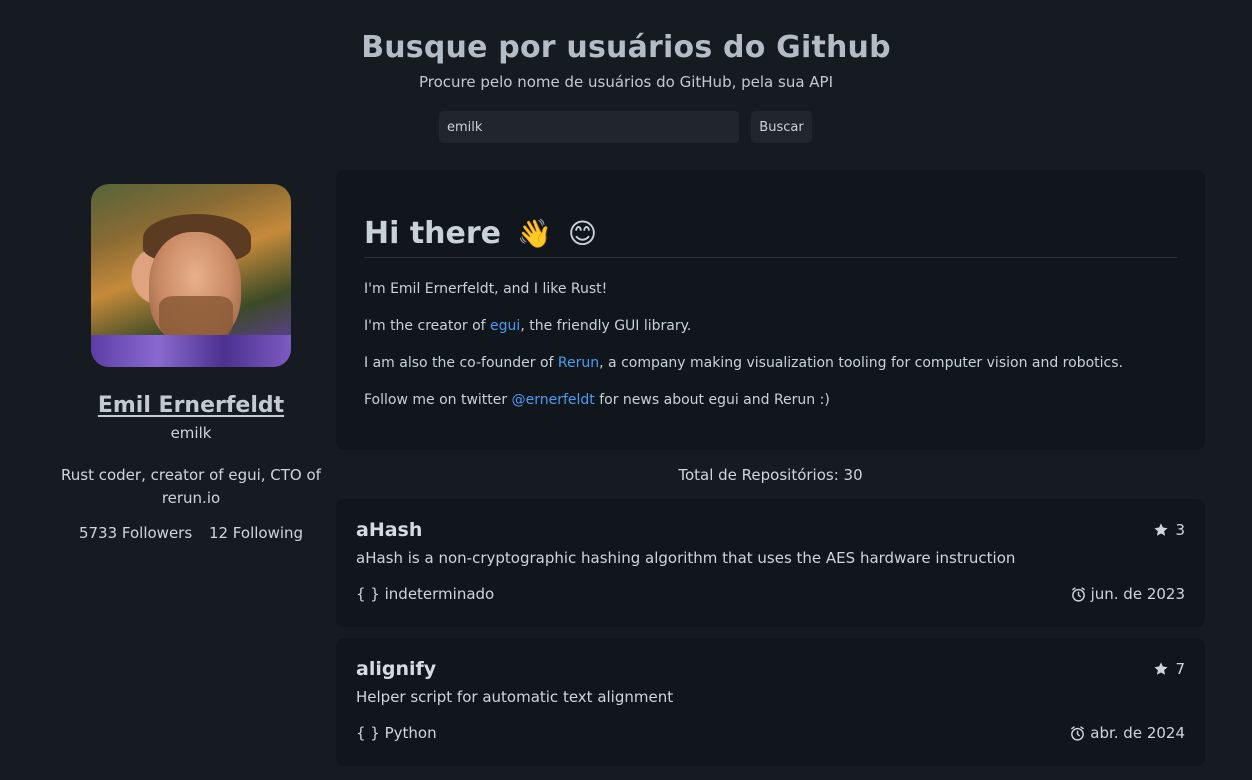 The image size is (1252, 780). Describe the element at coordinates (712, 400) in the screenshot. I see `readme-text: for news about egui and Rerun :)` at that location.